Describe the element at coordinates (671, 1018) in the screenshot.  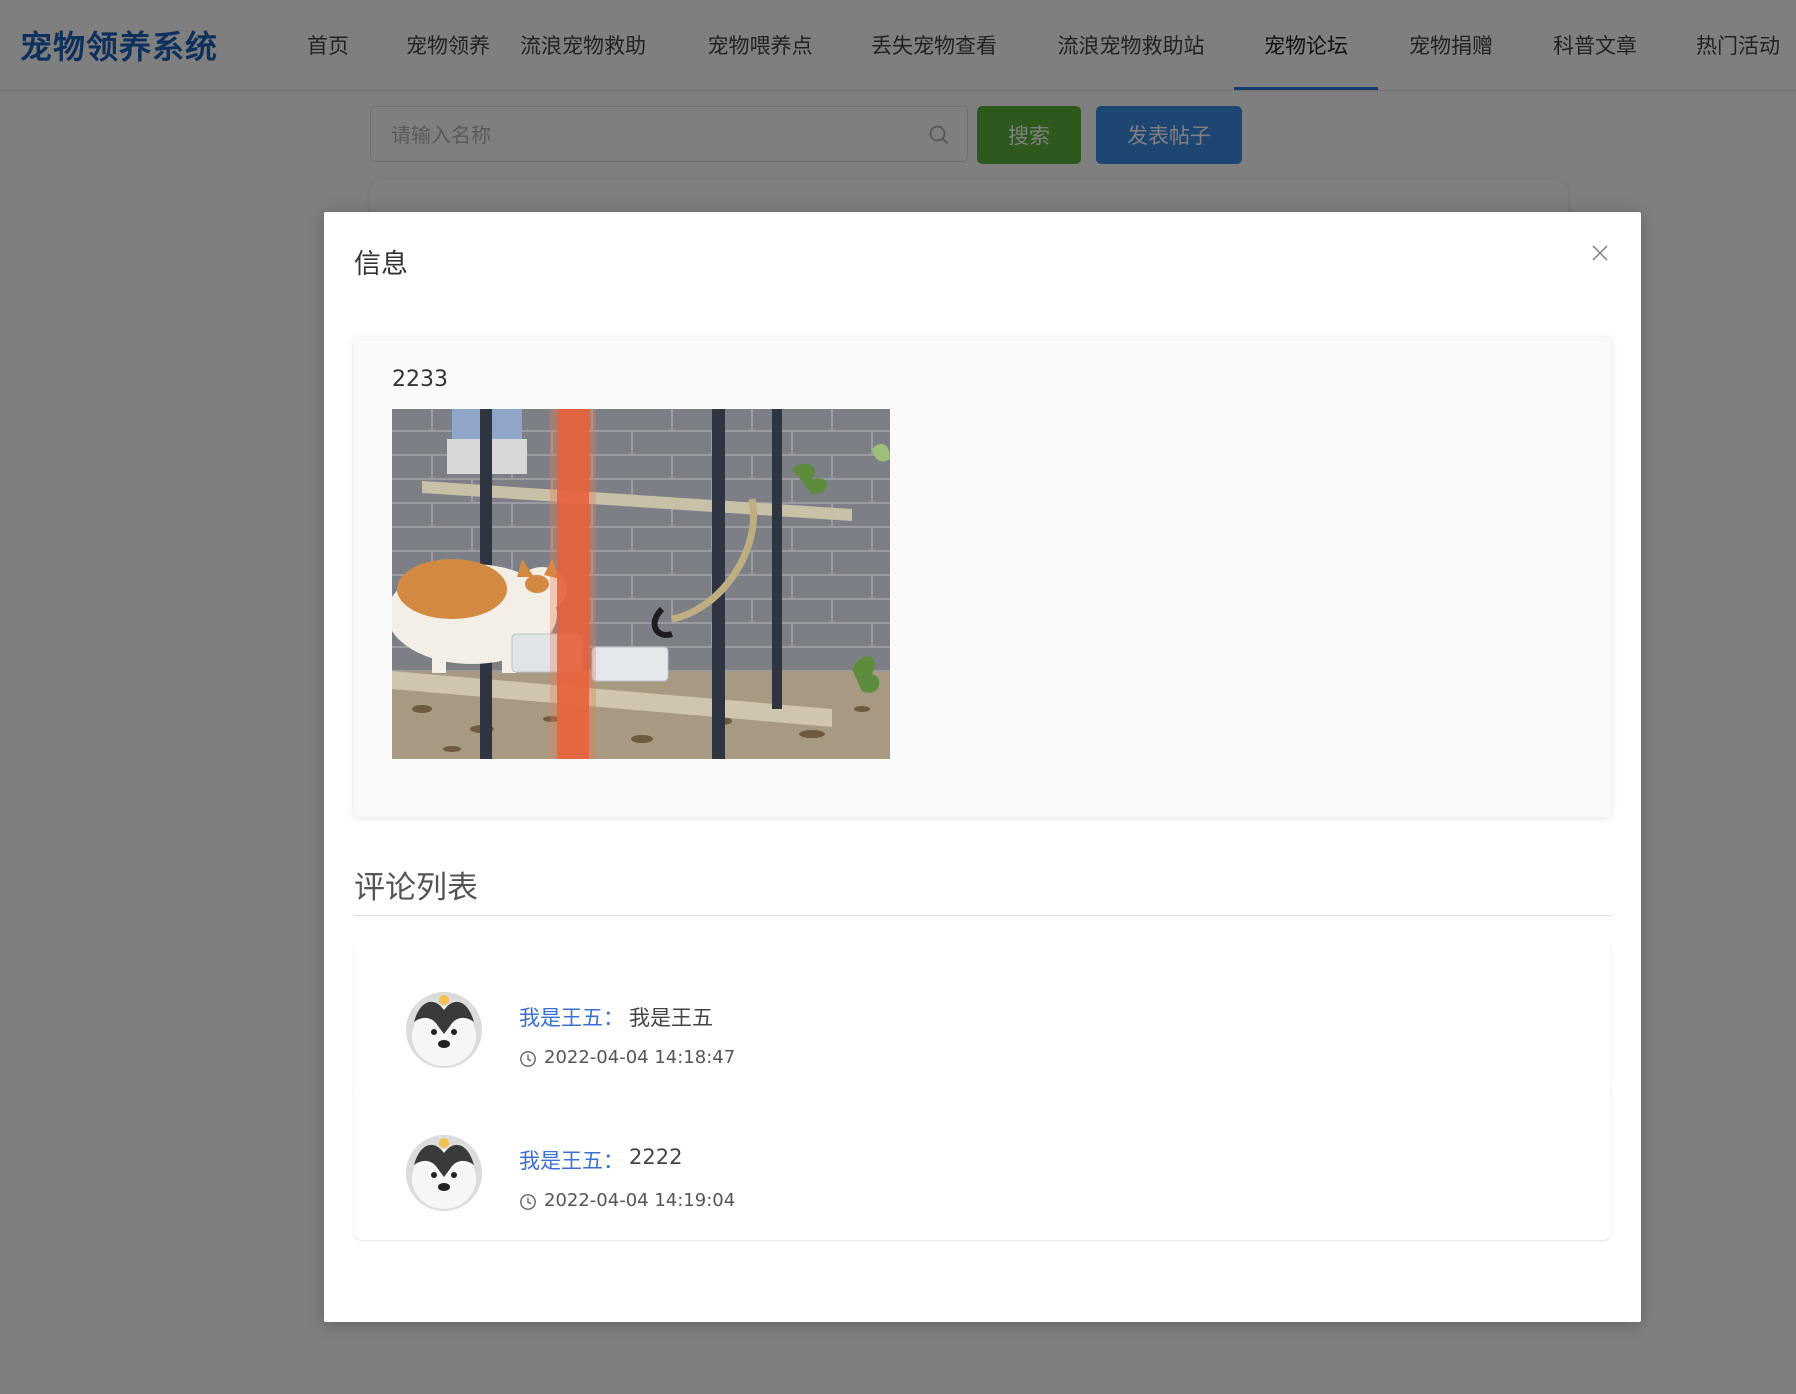
I see `comment-text: 我是王五` at that location.